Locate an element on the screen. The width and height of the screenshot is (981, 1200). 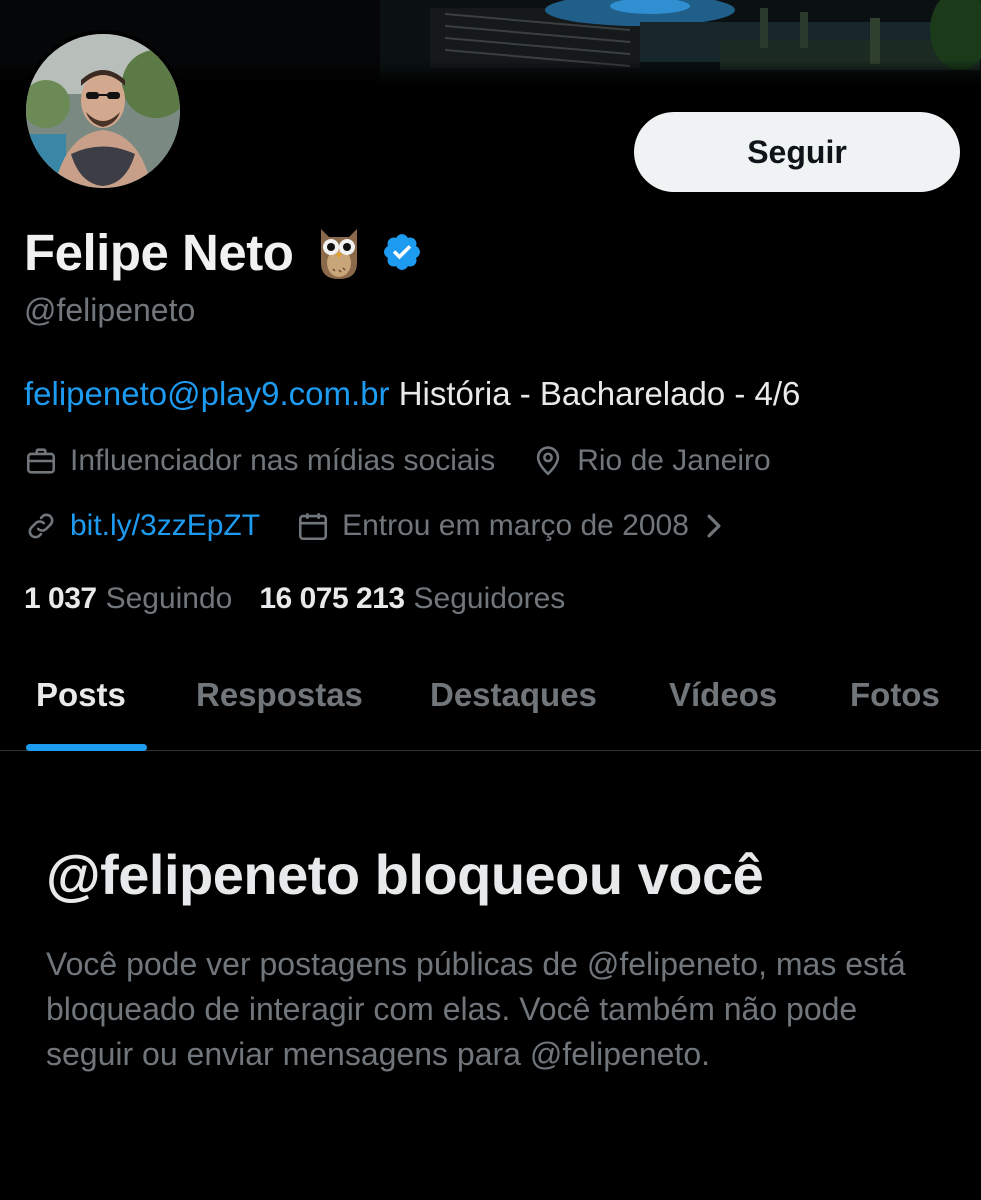
link-icon is located at coordinates (41, 526).